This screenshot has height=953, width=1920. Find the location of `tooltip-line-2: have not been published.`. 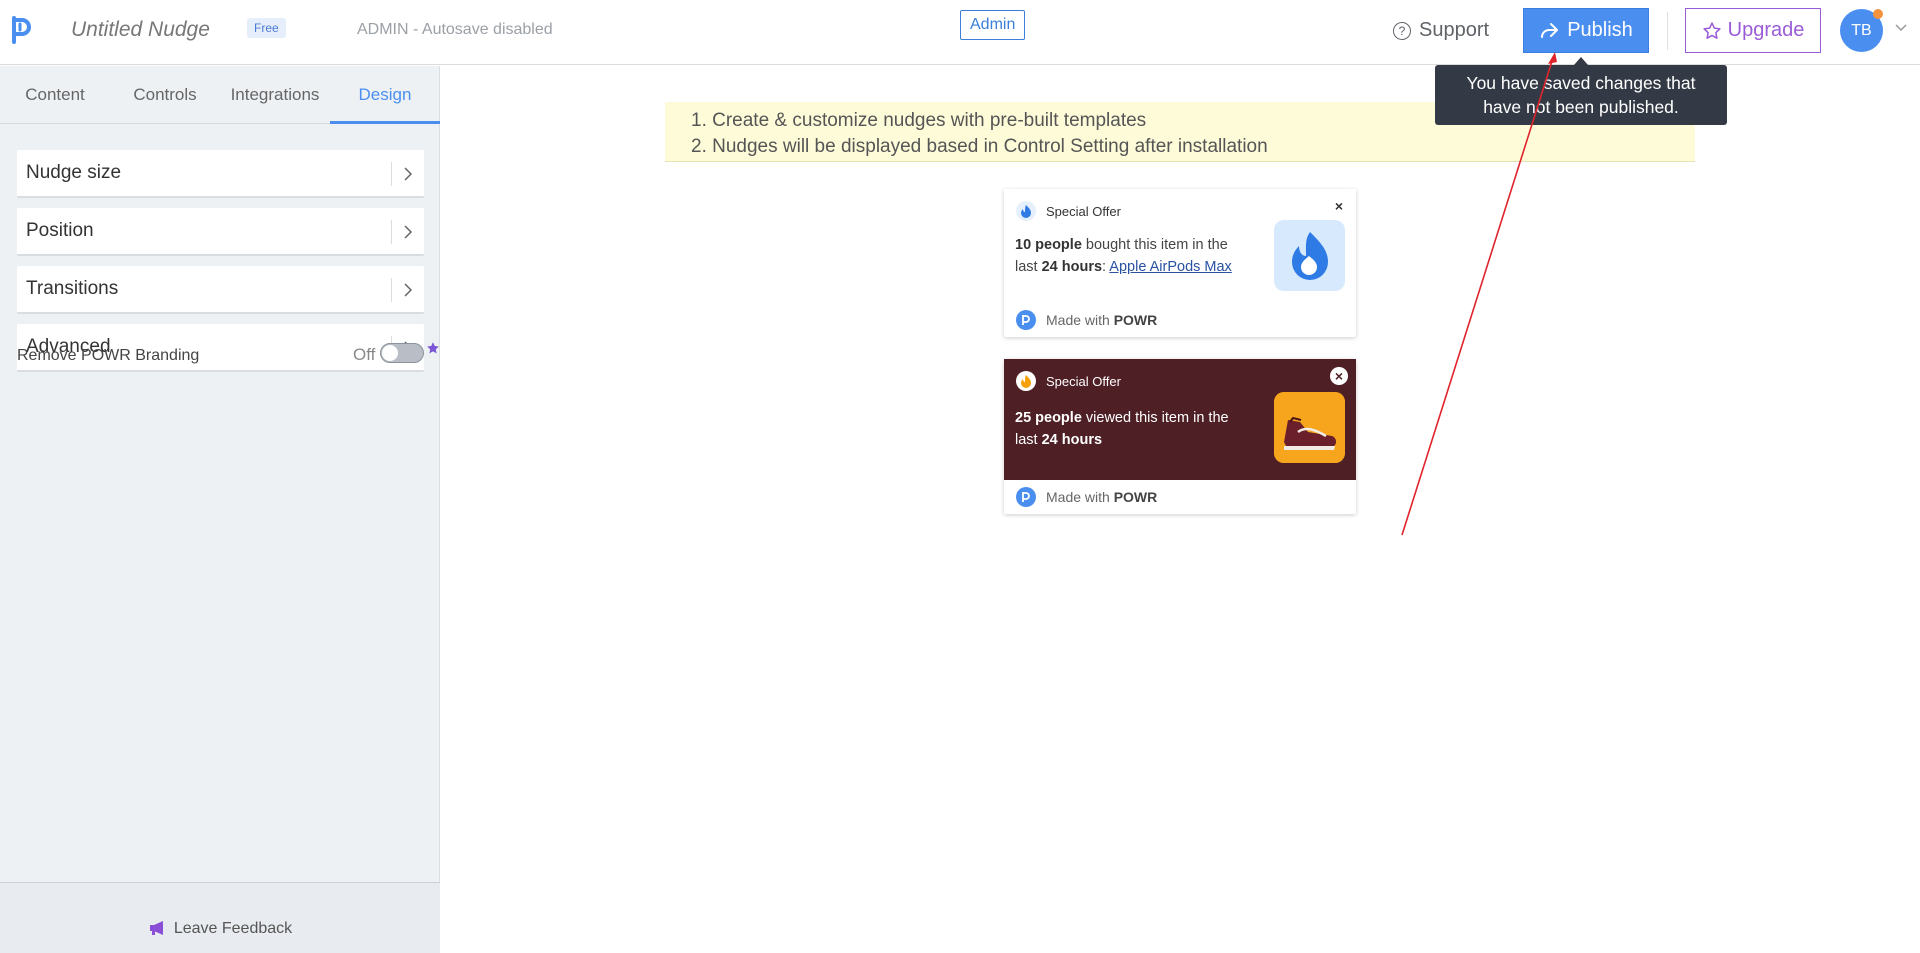

tooltip-line-2: have not been published. is located at coordinates (1581, 107).